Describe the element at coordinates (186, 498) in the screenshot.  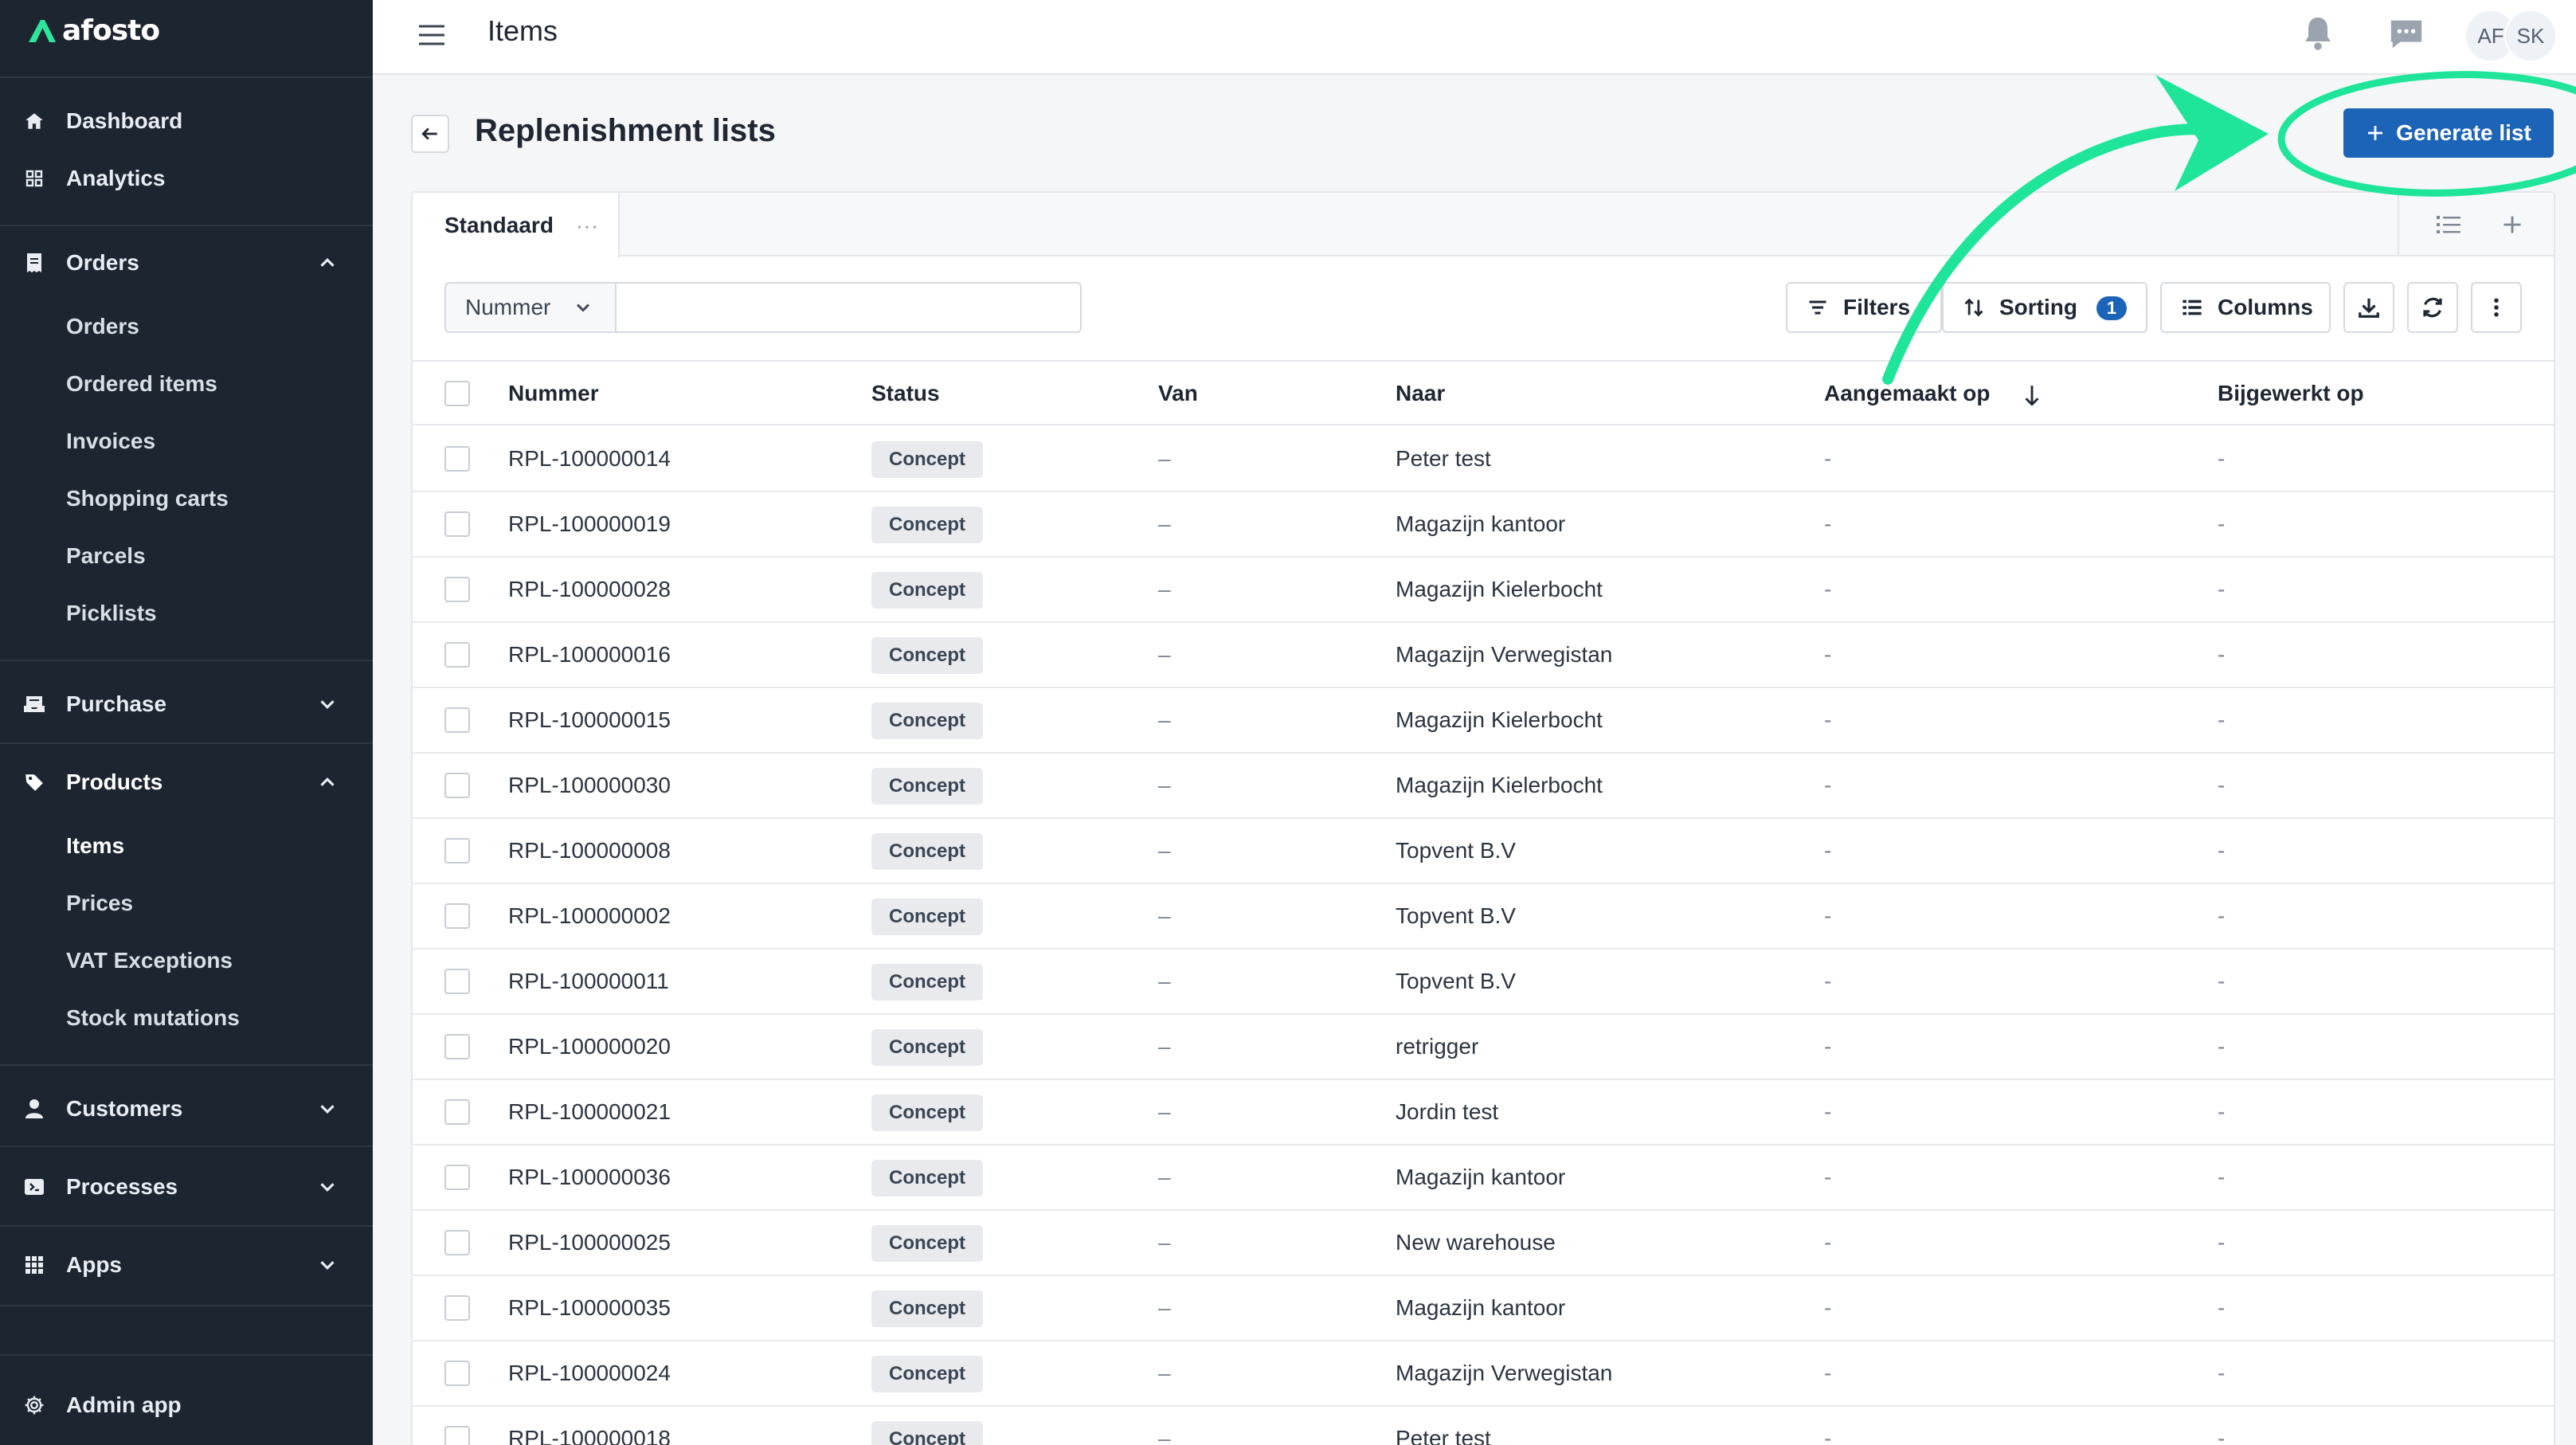
I see `sidebar-subitem-shopping-carts: Shopping carts` at that location.